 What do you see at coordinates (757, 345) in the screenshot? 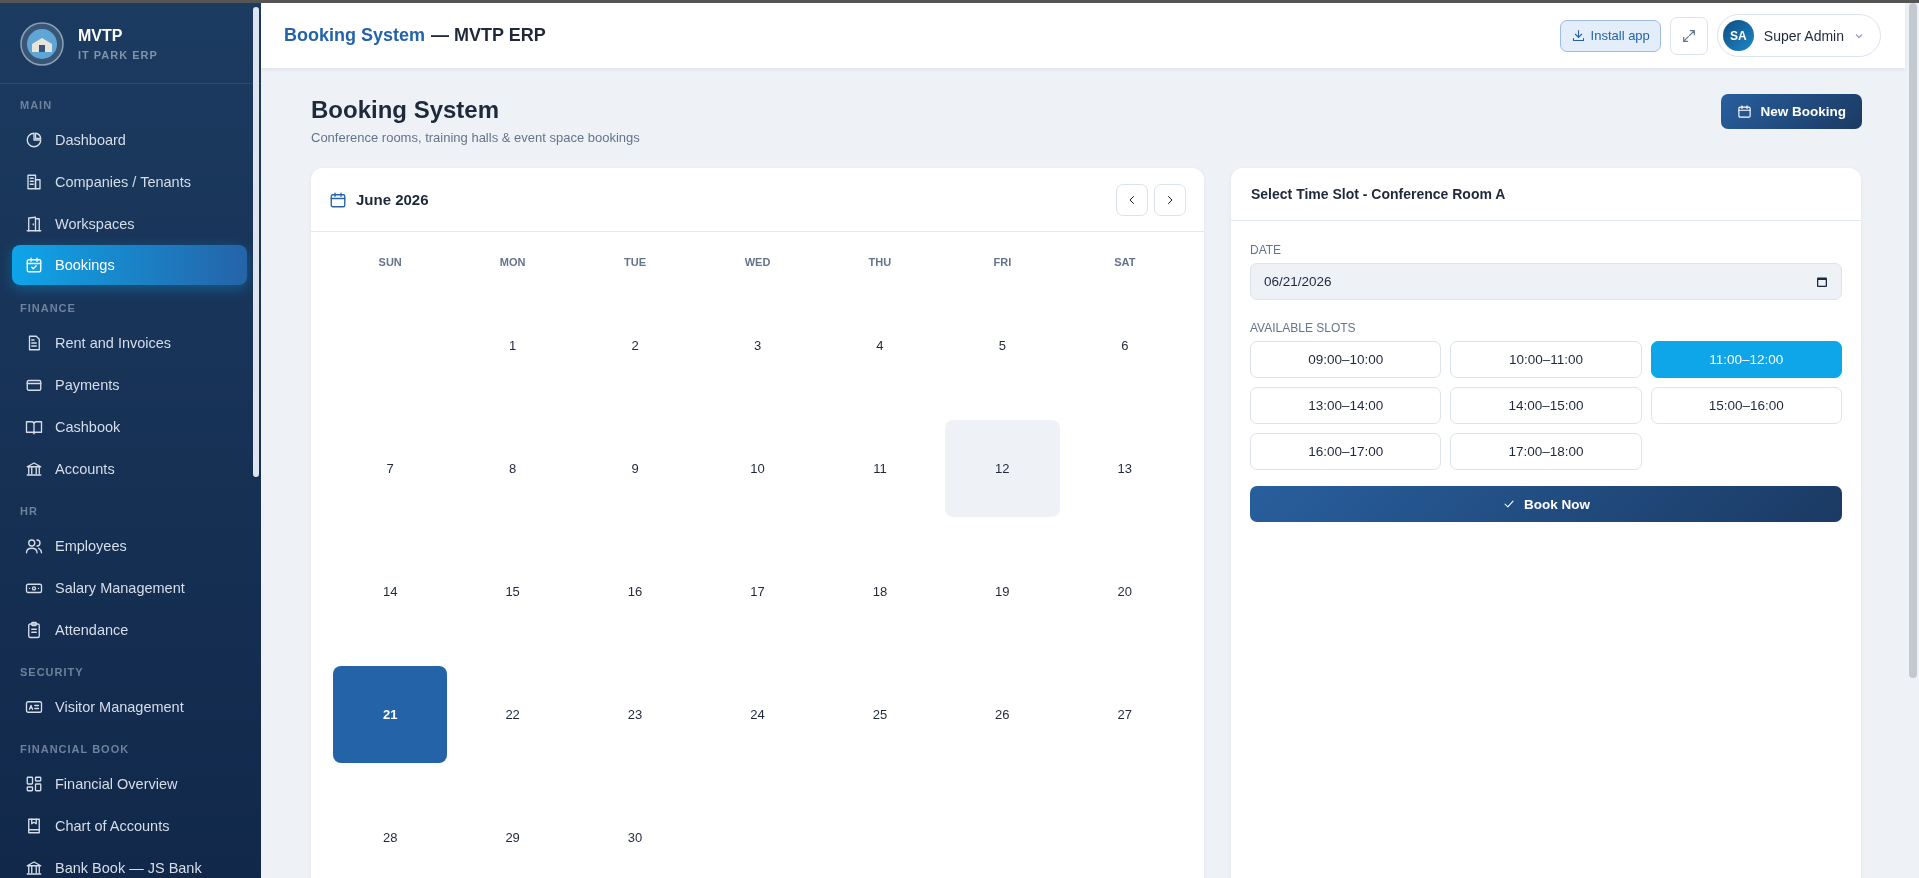
I see `calendar-day: 3` at bounding box center [757, 345].